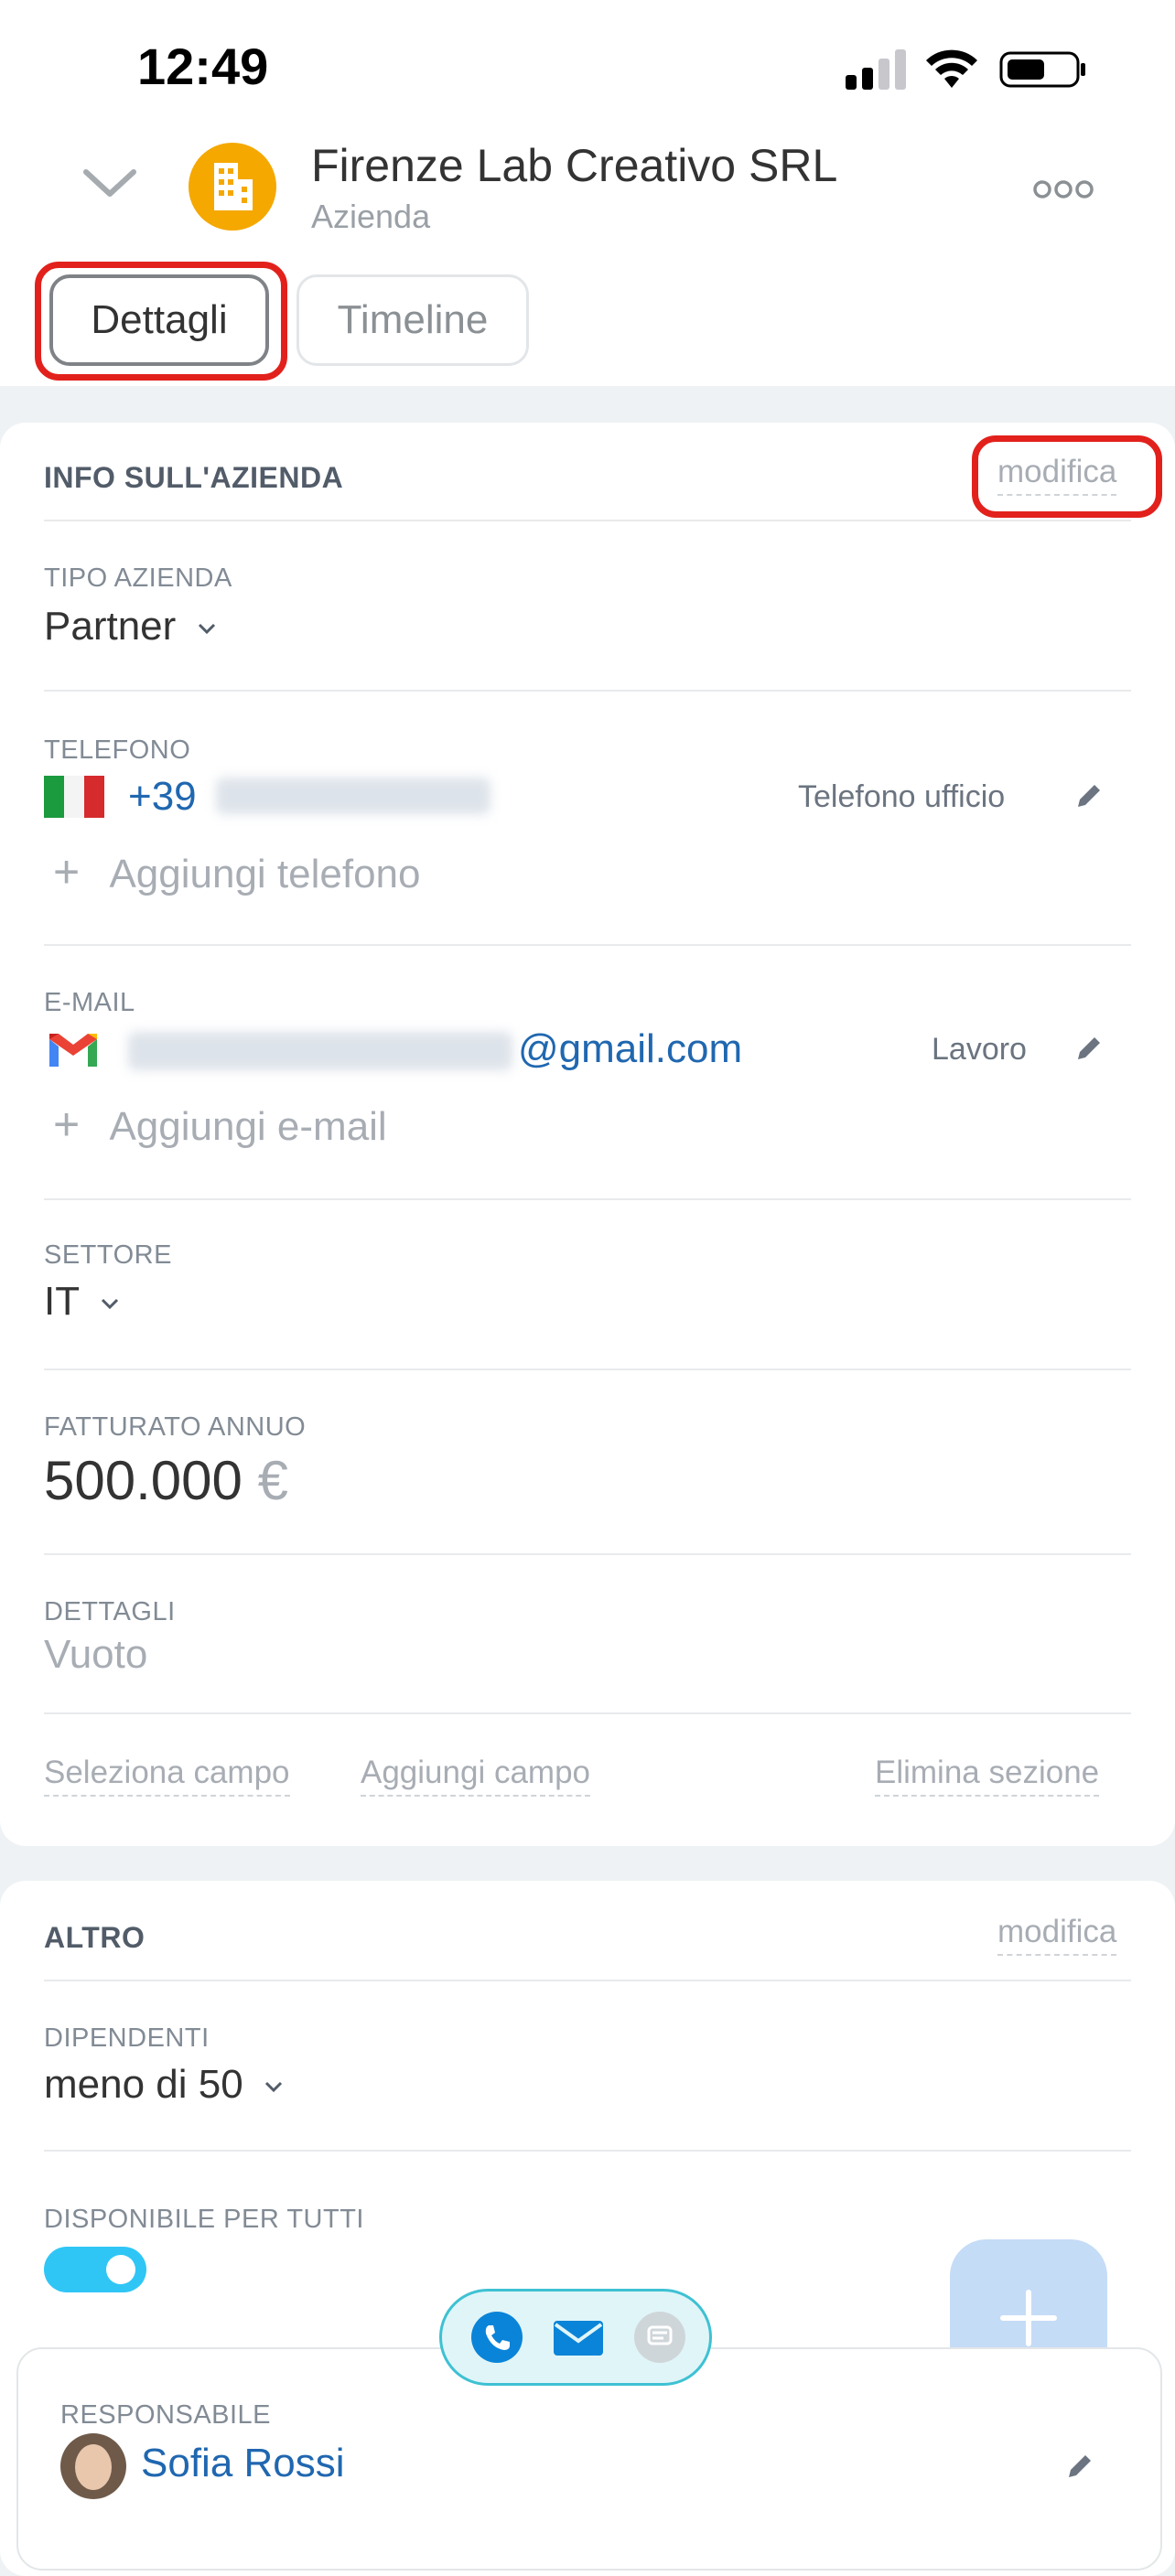 The width and height of the screenshot is (1175, 2576). I want to click on mail-icon, so click(578, 2338).